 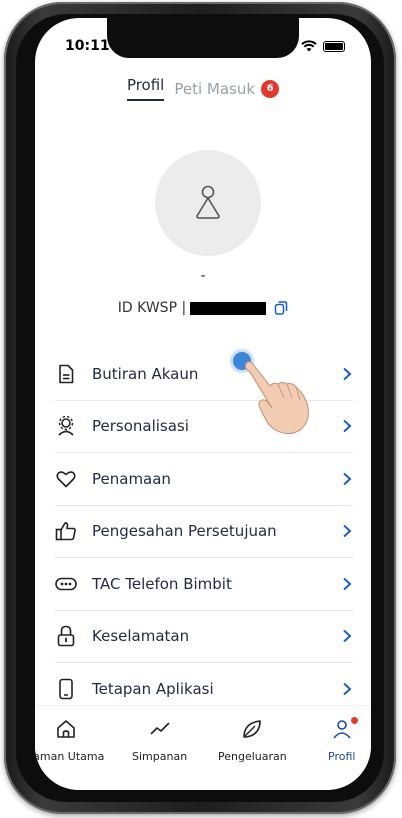 I want to click on menu-item-label: TAC Telefon Bimbit, so click(x=162, y=583).